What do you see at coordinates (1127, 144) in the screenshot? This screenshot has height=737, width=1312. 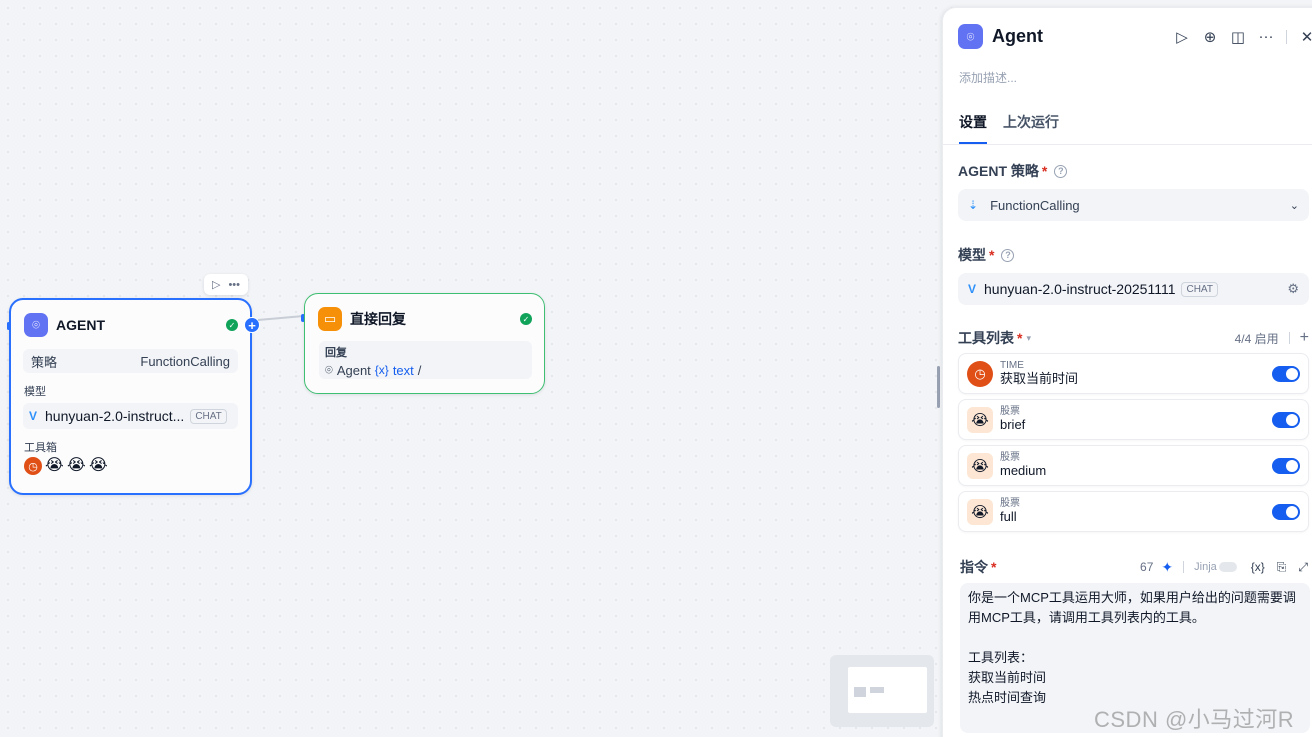 I see `tabs-divider` at bounding box center [1127, 144].